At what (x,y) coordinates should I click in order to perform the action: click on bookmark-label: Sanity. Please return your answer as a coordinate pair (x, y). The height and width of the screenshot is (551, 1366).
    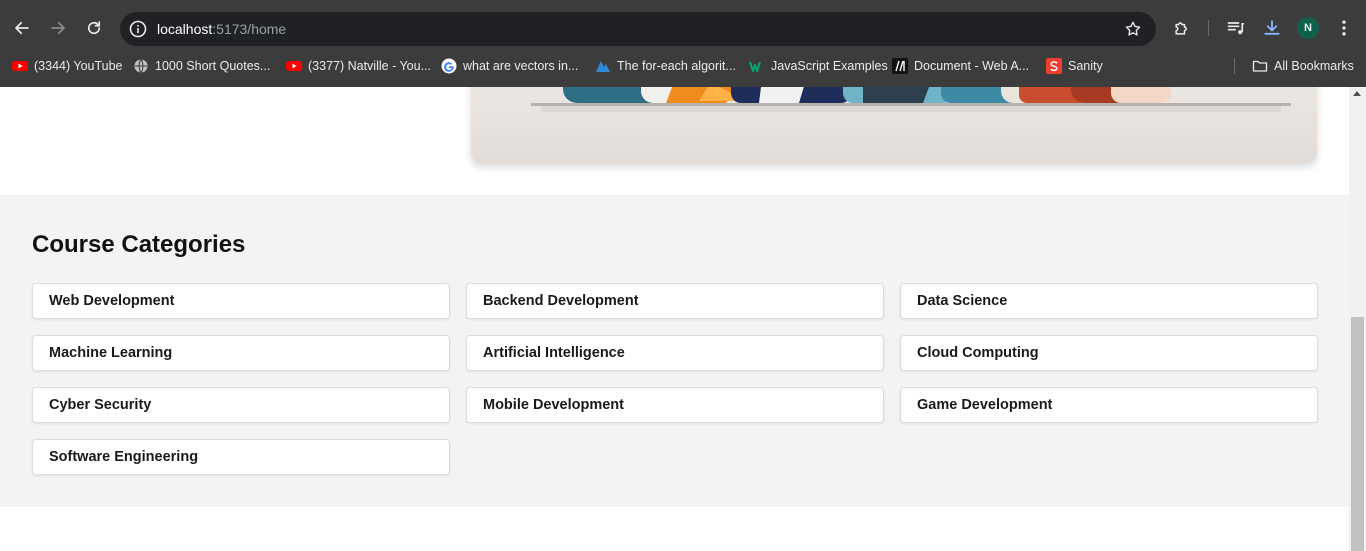
    Looking at the image, I should click on (1085, 66).